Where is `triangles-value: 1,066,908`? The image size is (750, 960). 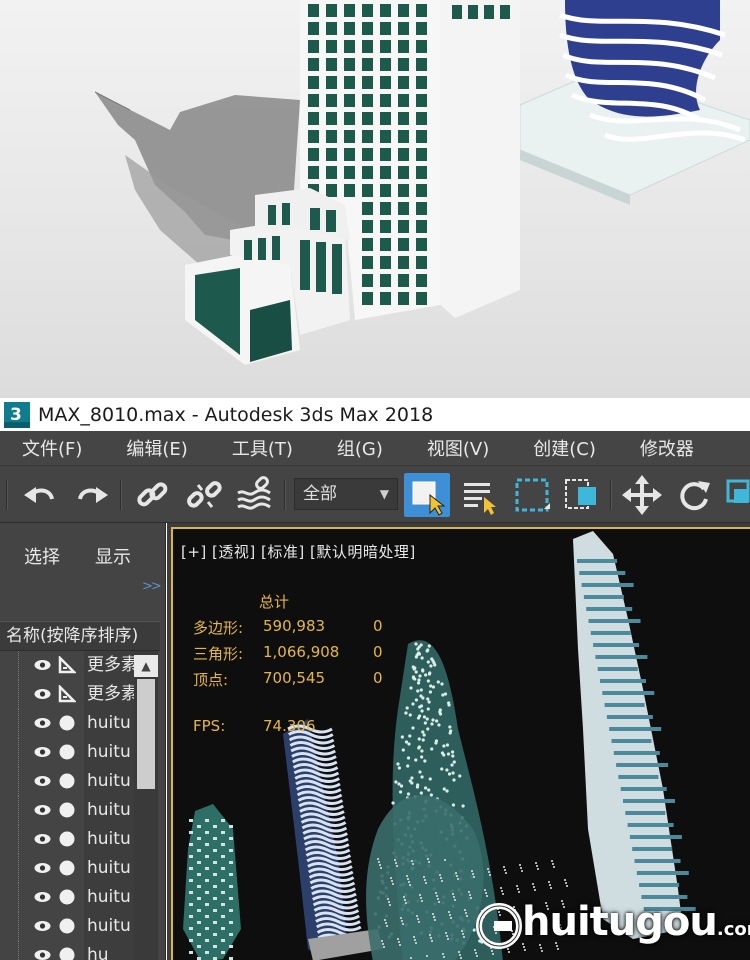
triangles-value: 1,066,908 is located at coordinates (301, 652).